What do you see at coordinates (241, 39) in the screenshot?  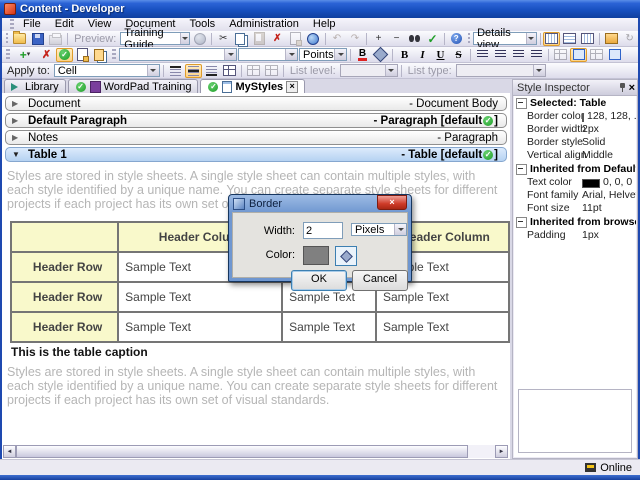 I see `copy-button` at bounding box center [241, 39].